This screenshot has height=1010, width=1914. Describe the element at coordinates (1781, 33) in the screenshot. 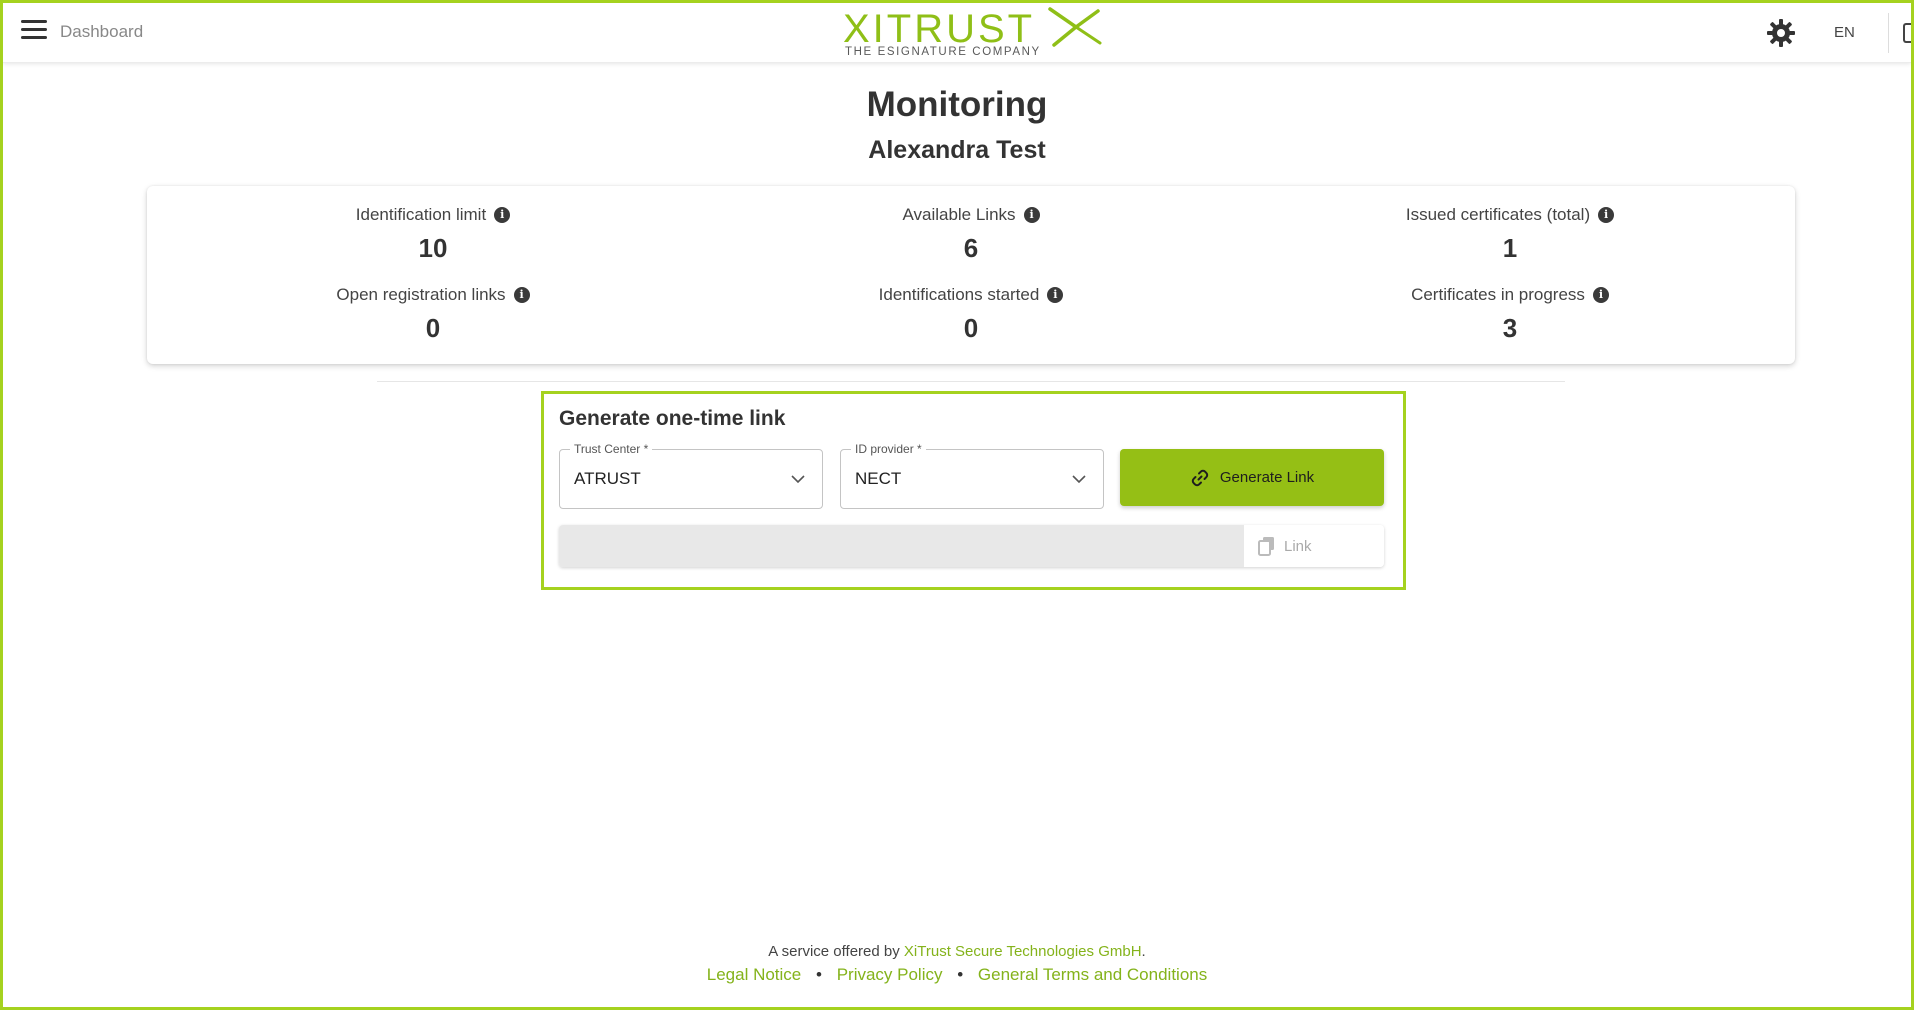

I see `settings-gear-icon` at that location.